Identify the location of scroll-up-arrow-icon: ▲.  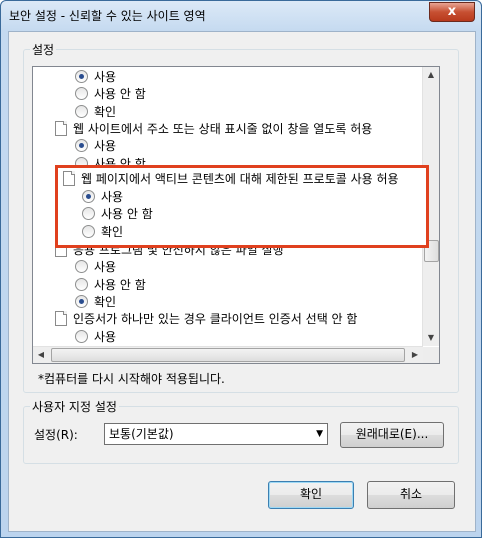
(431, 75).